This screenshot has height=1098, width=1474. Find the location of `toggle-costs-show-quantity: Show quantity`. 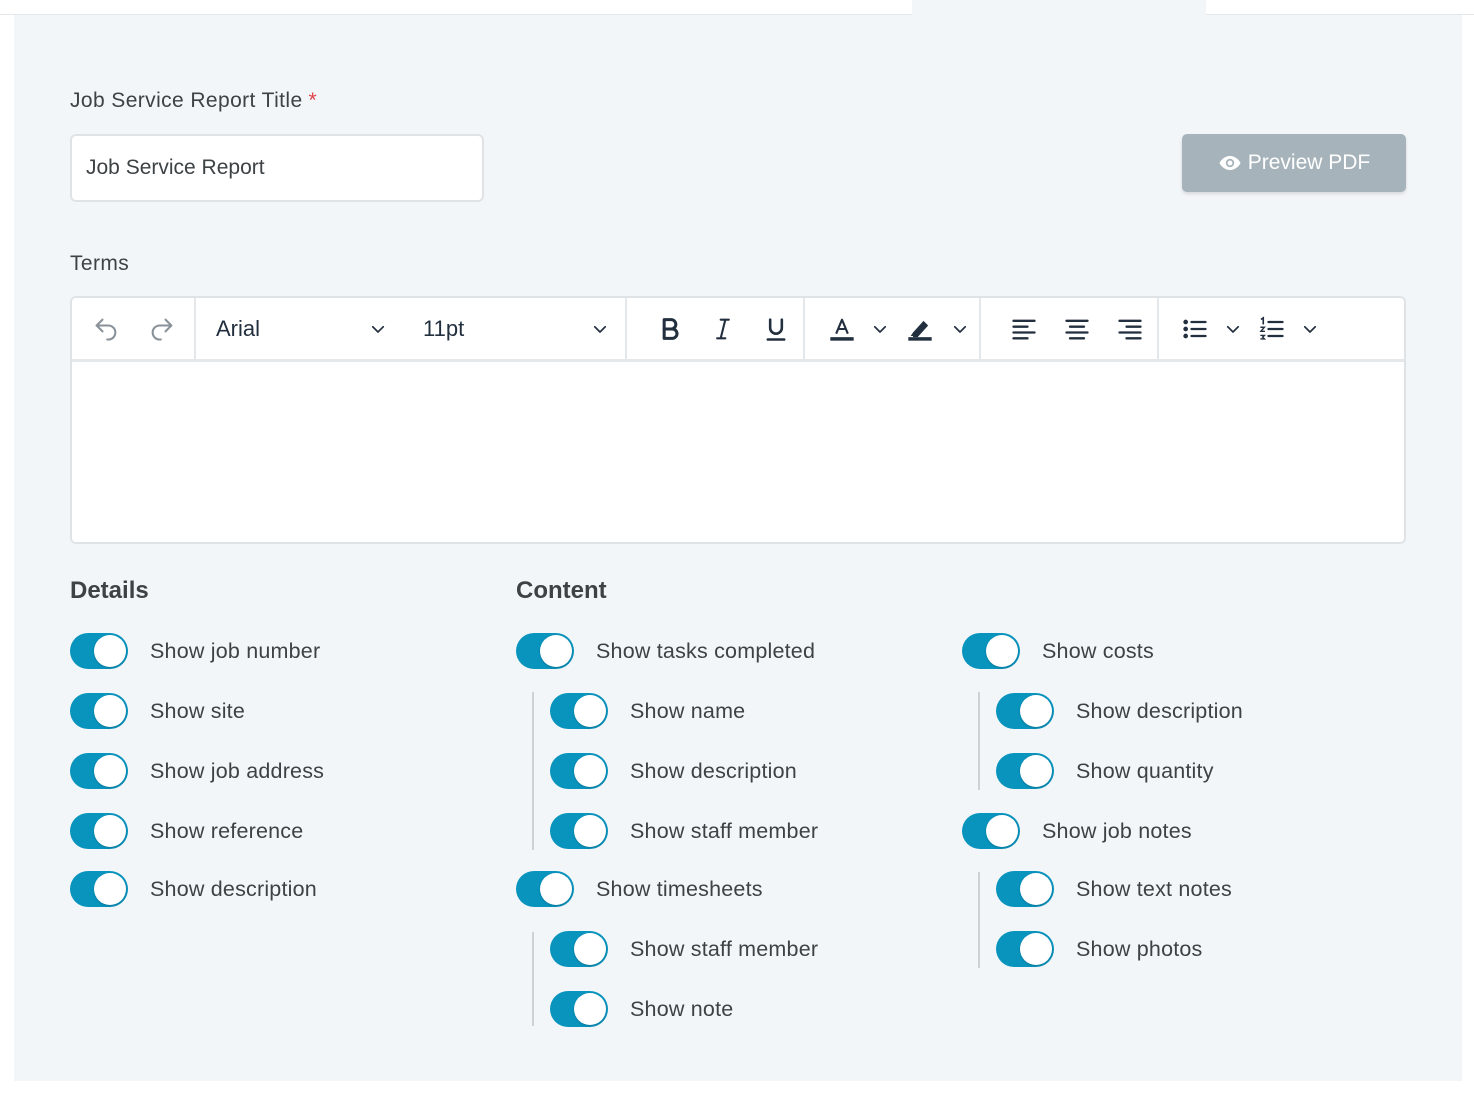

toggle-costs-show-quantity: Show quantity is located at coordinates (1105, 771).